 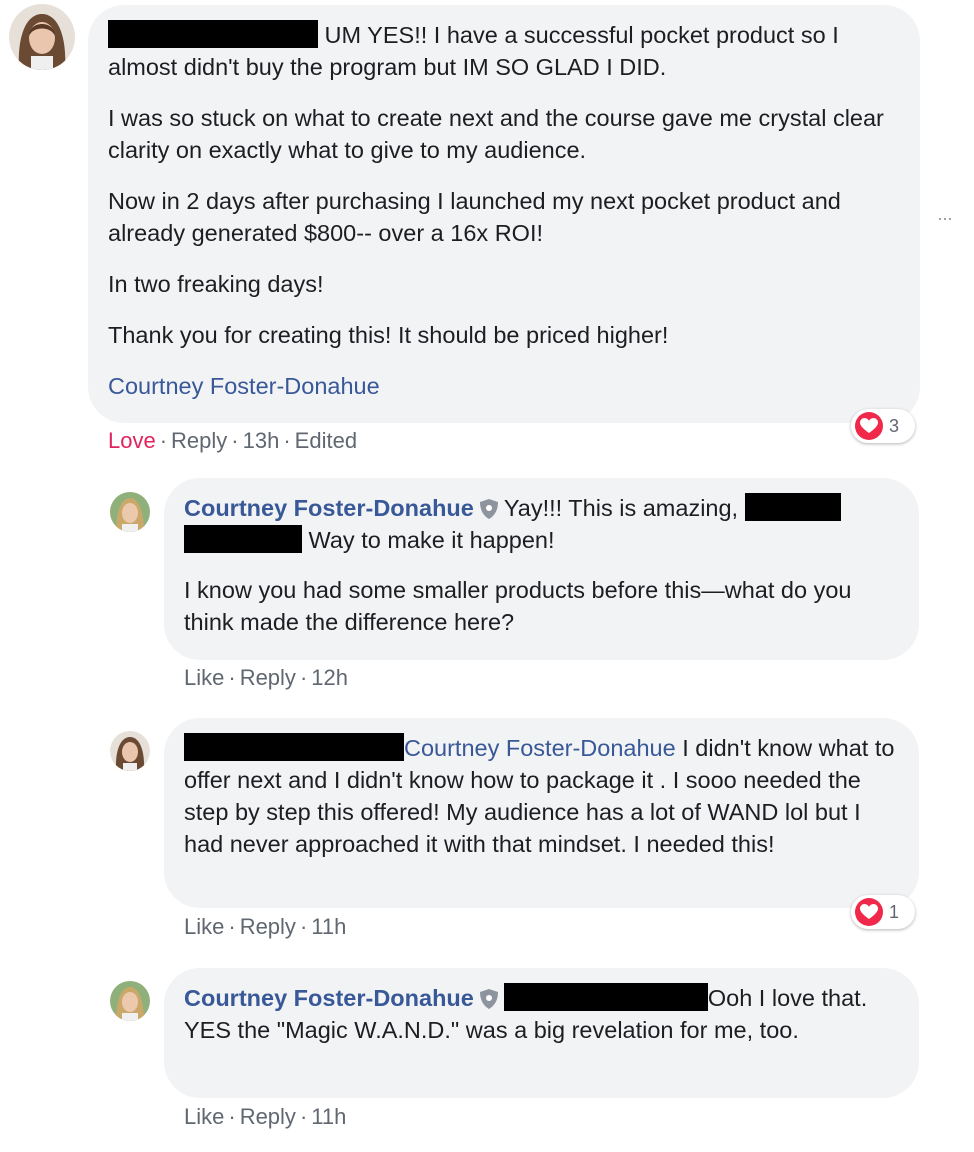 I want to click on edited-label: Edited, so click(x=326, y=440).